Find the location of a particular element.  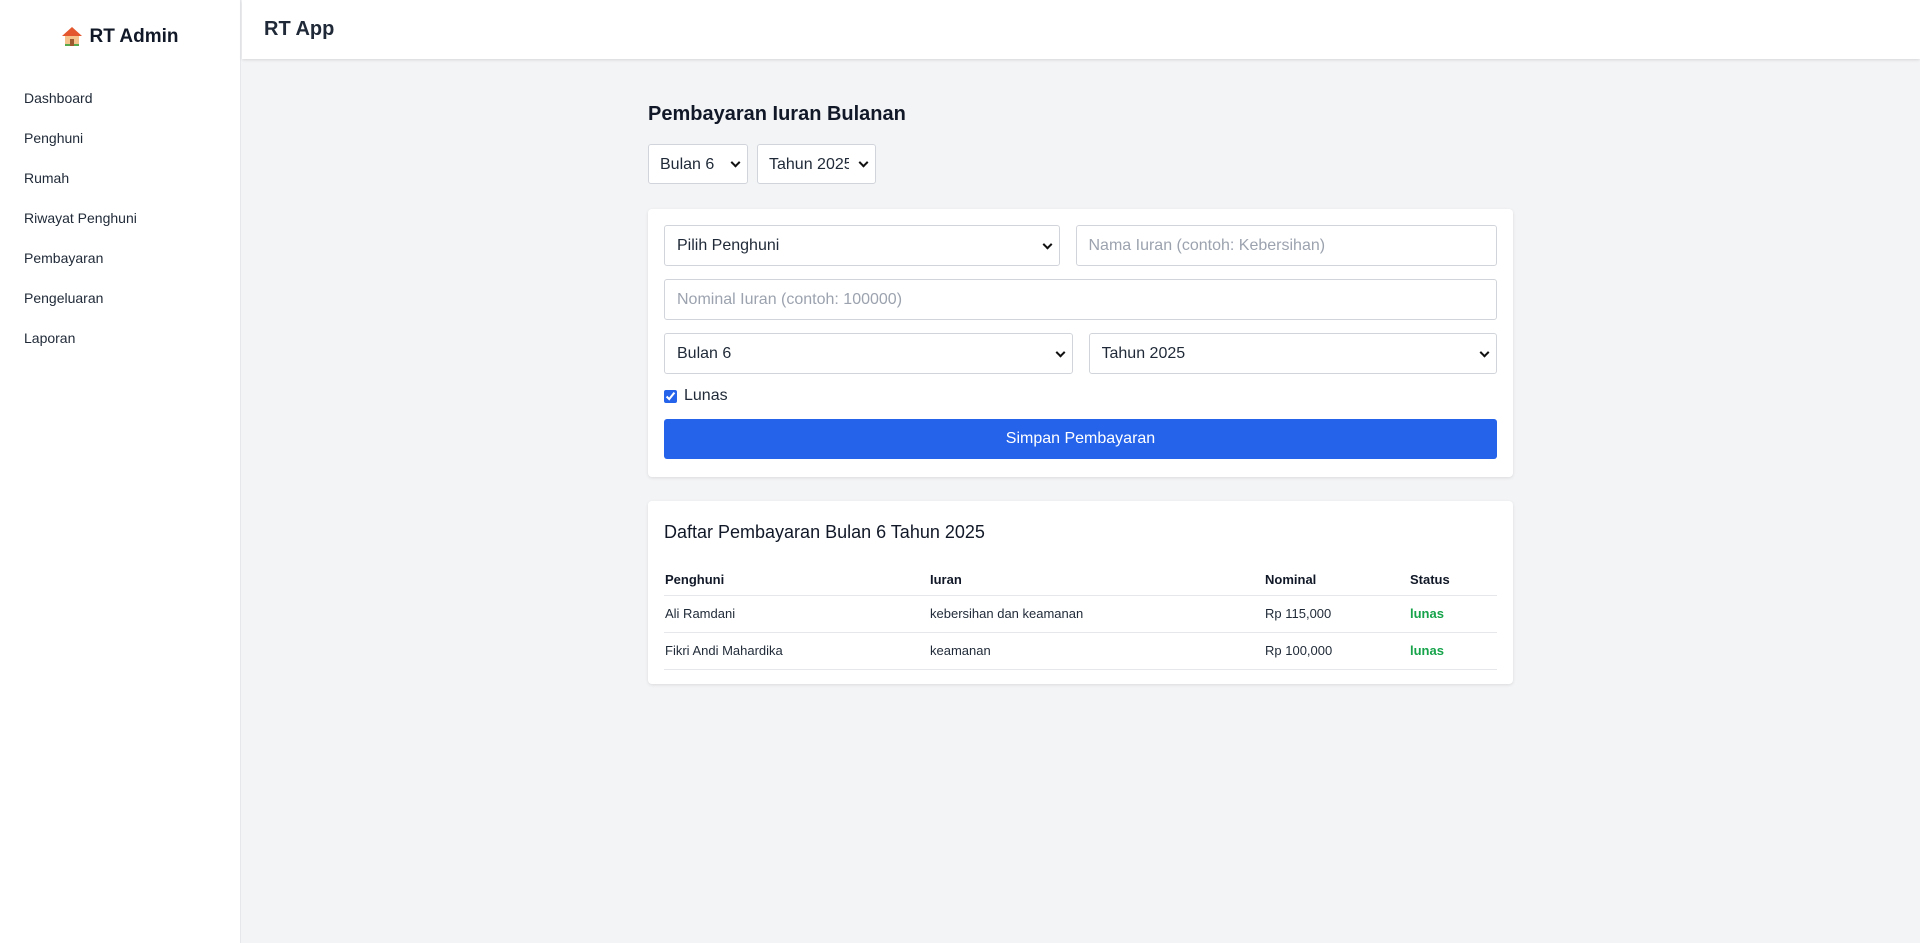

filter-month-select: Bulan 6 is located at coordinates (698, 164).